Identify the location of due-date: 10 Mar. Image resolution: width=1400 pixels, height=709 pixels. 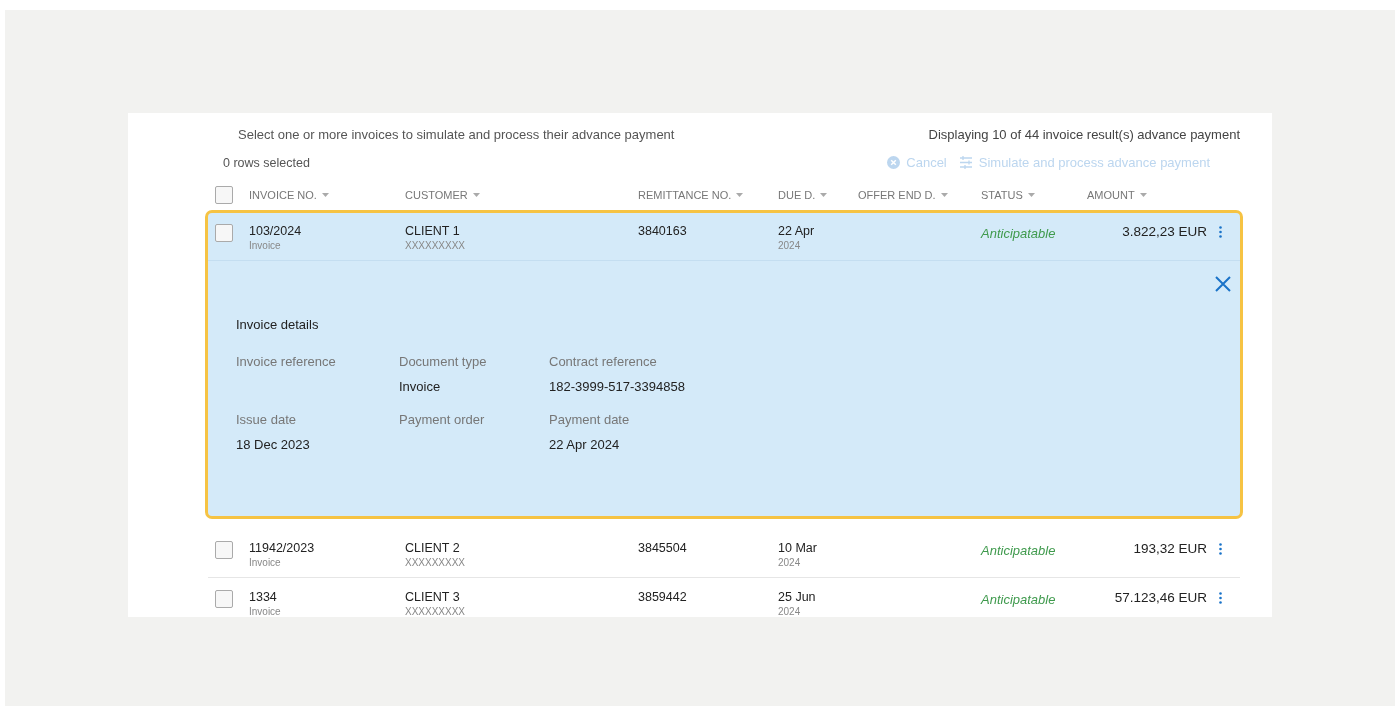
(798, 548).